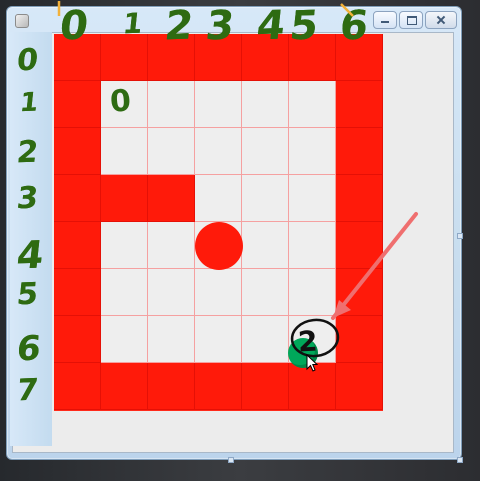 The width and height of the screenshot is (480, 481). I want to click on maximize-icon, so click(411, 20).